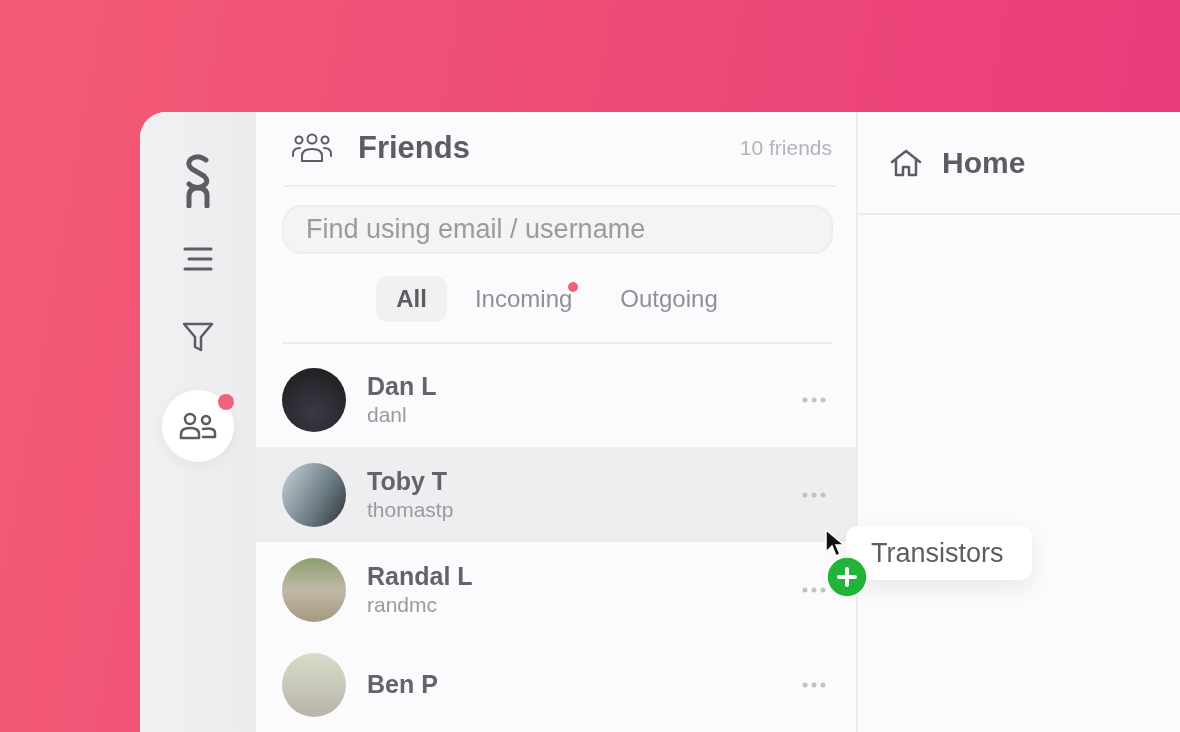 This screenshot has width=1180, height=732. Describe the element at coordinates (411, 299) in the screenshot. I see `filter-tab: All` at that location.